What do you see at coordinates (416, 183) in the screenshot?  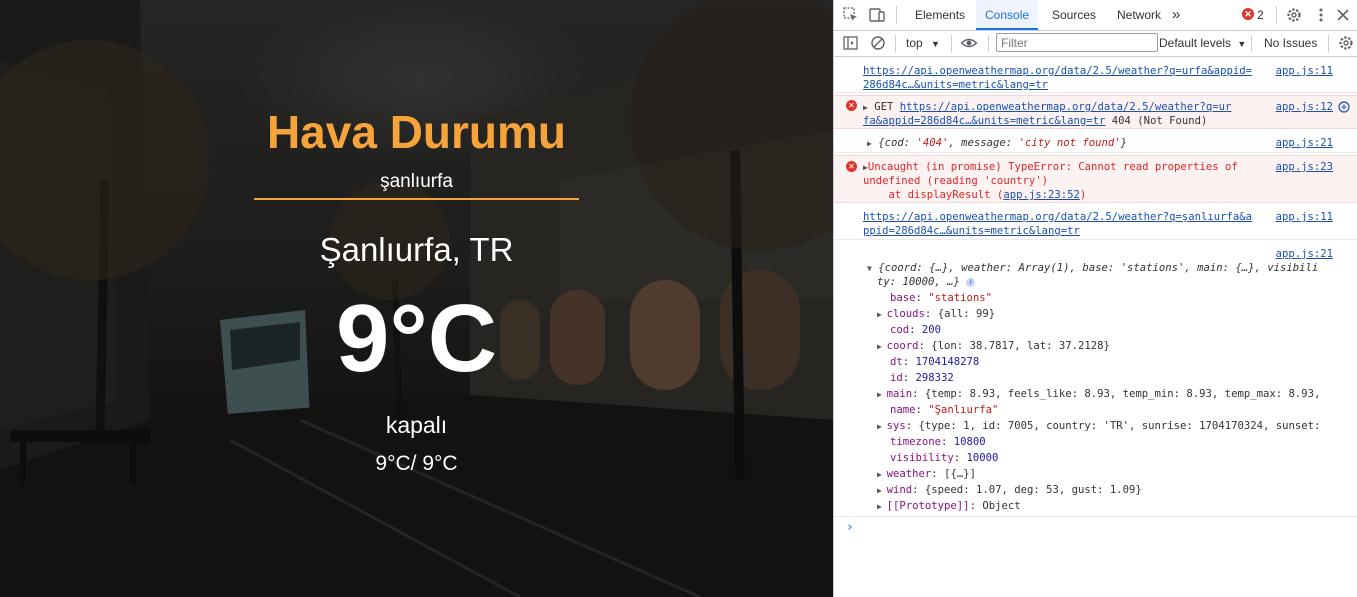 I see `city-search-input` at bounding box center [416, 183].